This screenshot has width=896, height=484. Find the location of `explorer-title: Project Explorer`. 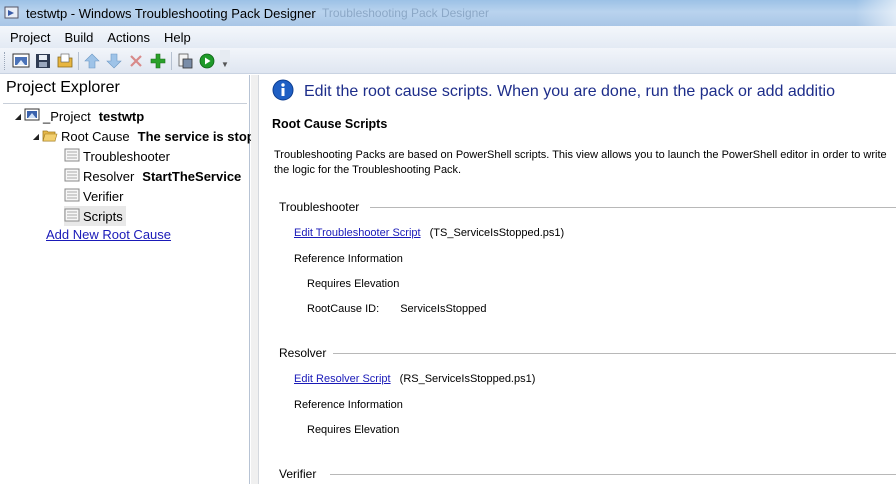

explorer-title: Project Explorer is located at coordinates (63, 87).